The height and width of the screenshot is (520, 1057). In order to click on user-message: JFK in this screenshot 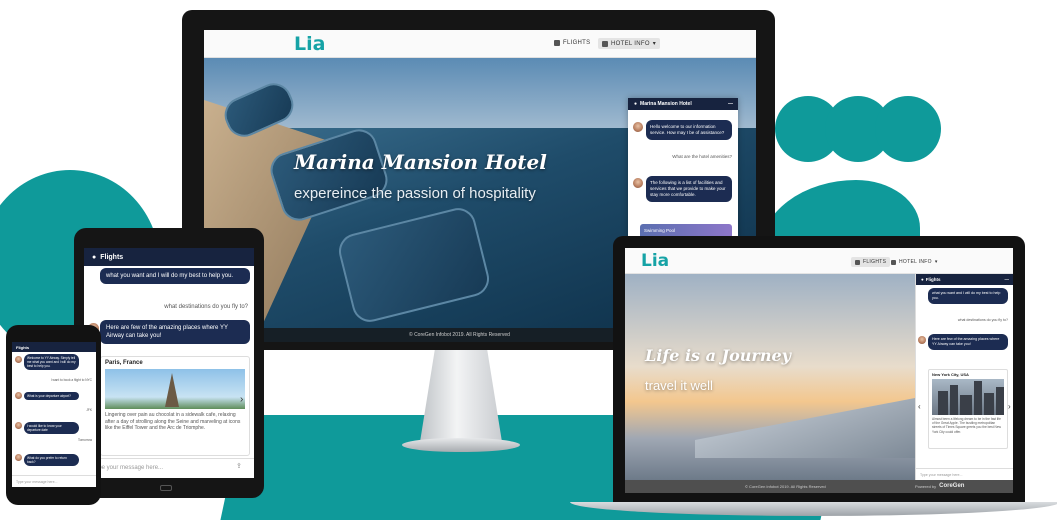, I will do `click(89, 410)`.